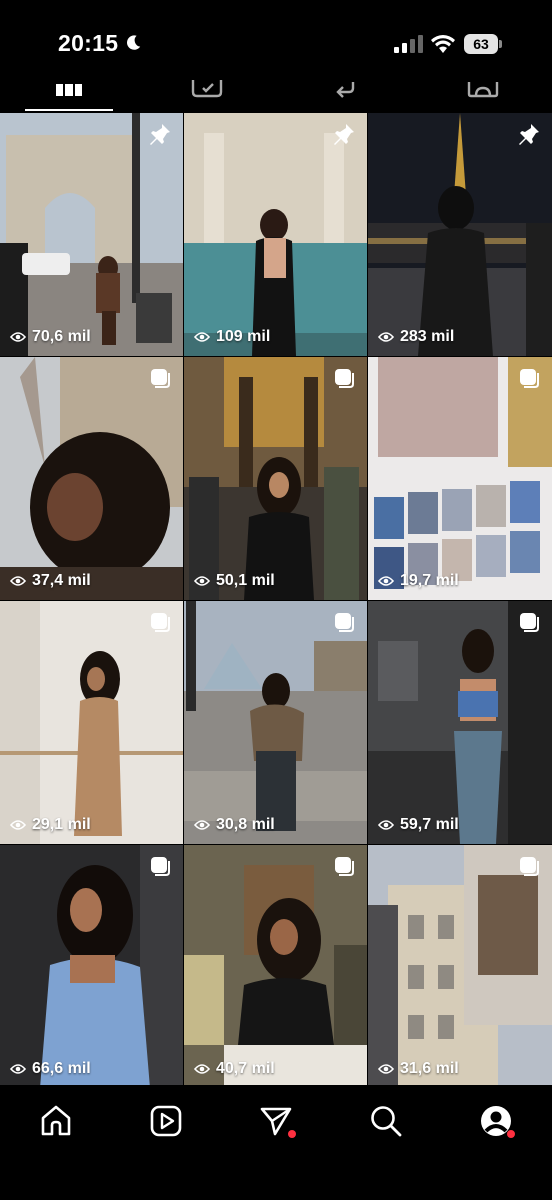 The image size is (552, 1200). Describe the element at coordinates (61, 1068) in the screenshot. I see `view-count-text: 66,6 mil` at that location.